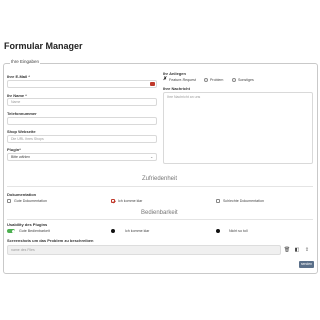 This screenshot has height=320, width=320. Describe the element at coordinates (218, 231) in the screenshot. I see `slider-knob-nicht-so-toll` at that location.